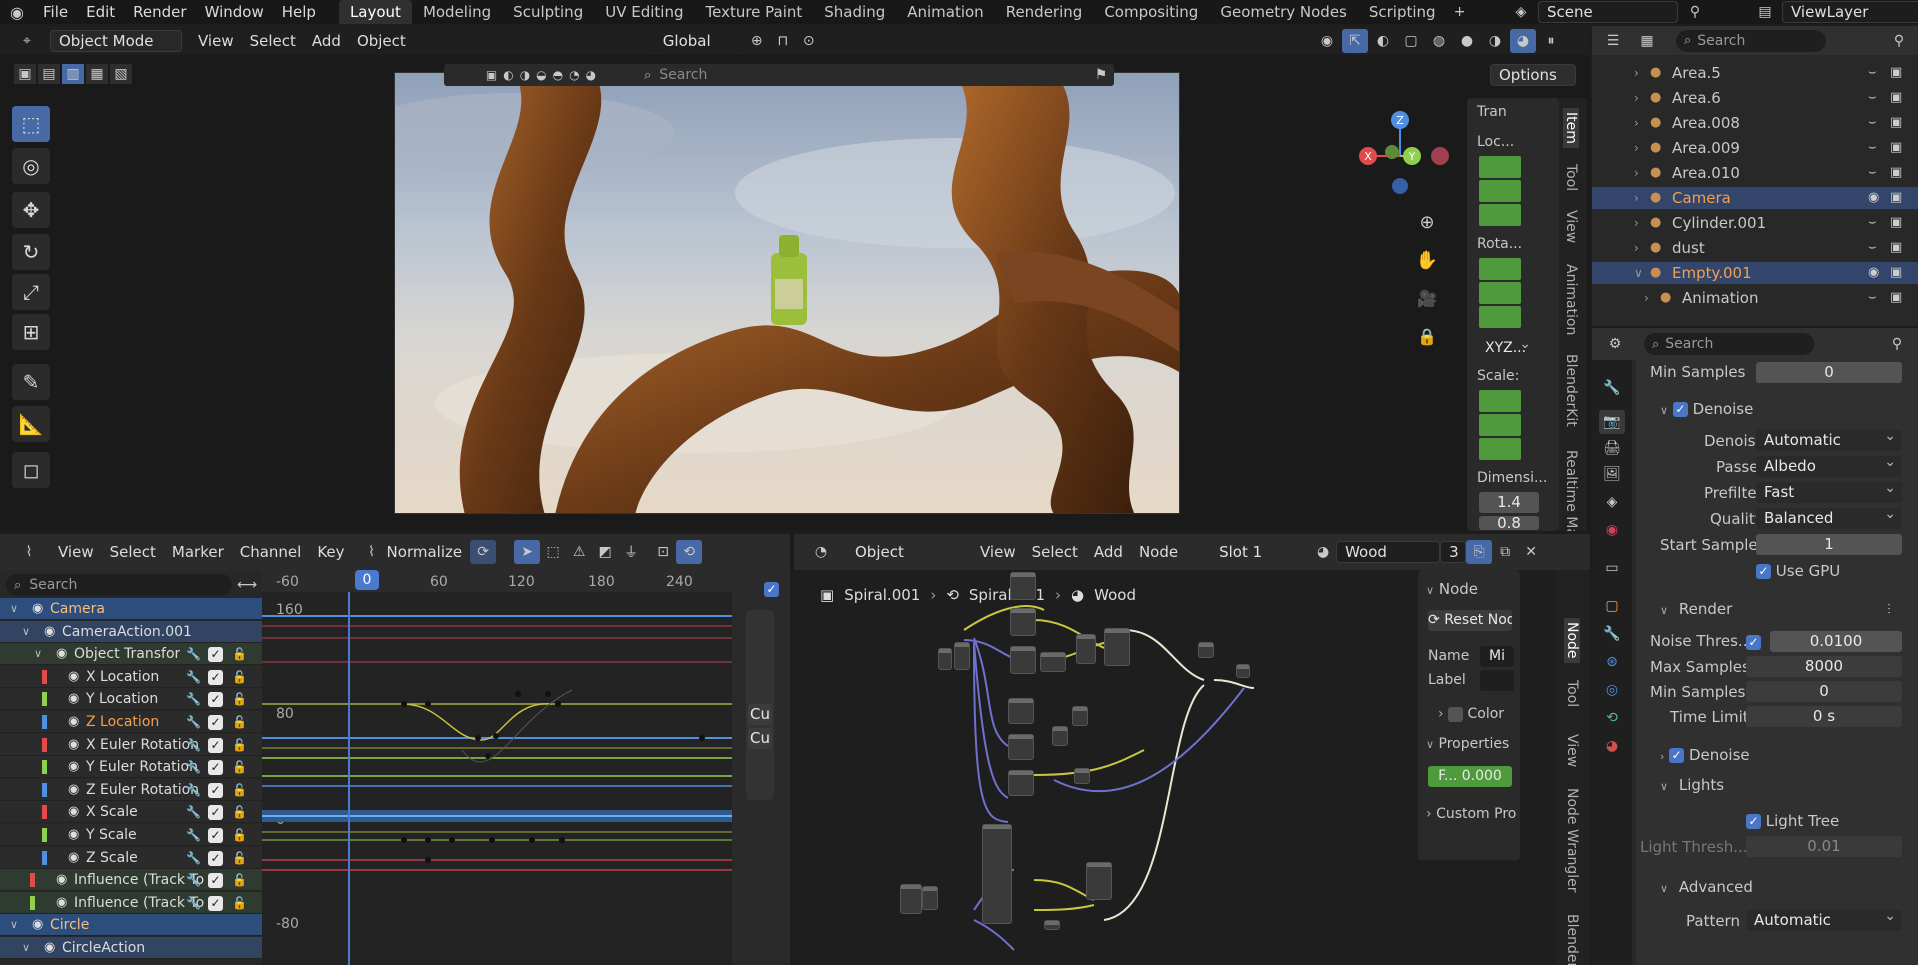  Describe the element at coordinates (1497, 656) in the screenshot. I see `node-name-field: Mi` at that location.